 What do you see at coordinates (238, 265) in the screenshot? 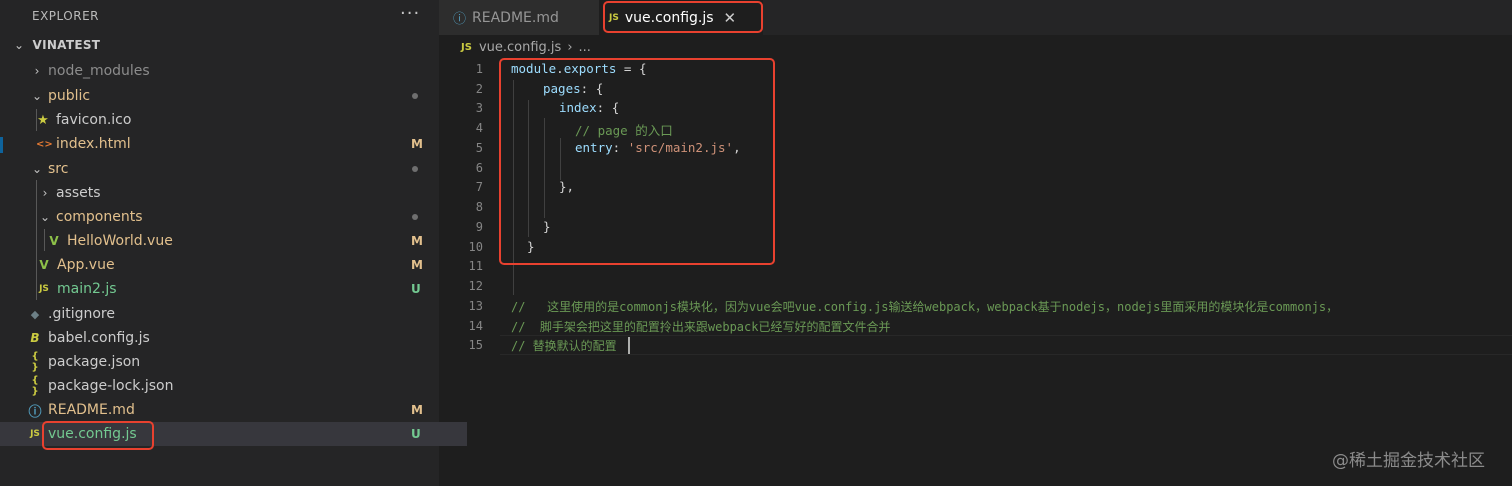
I see `tree-item-app-vue: V App.vue M` at bounding box center [238, 265].